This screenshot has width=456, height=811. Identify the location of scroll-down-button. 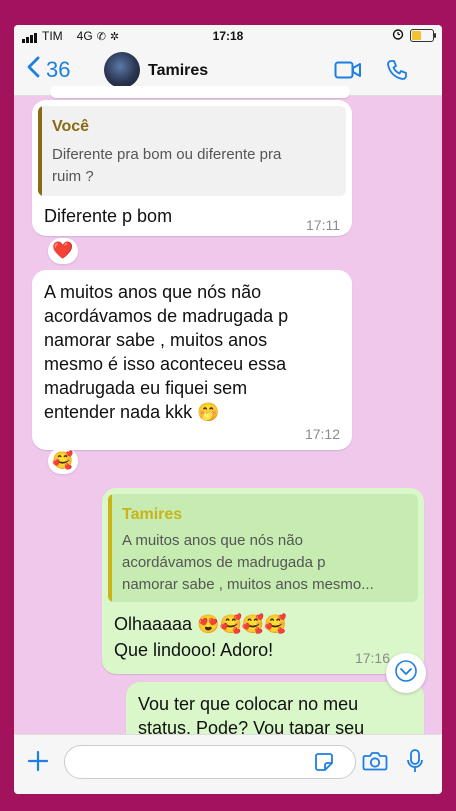
(406, 673).